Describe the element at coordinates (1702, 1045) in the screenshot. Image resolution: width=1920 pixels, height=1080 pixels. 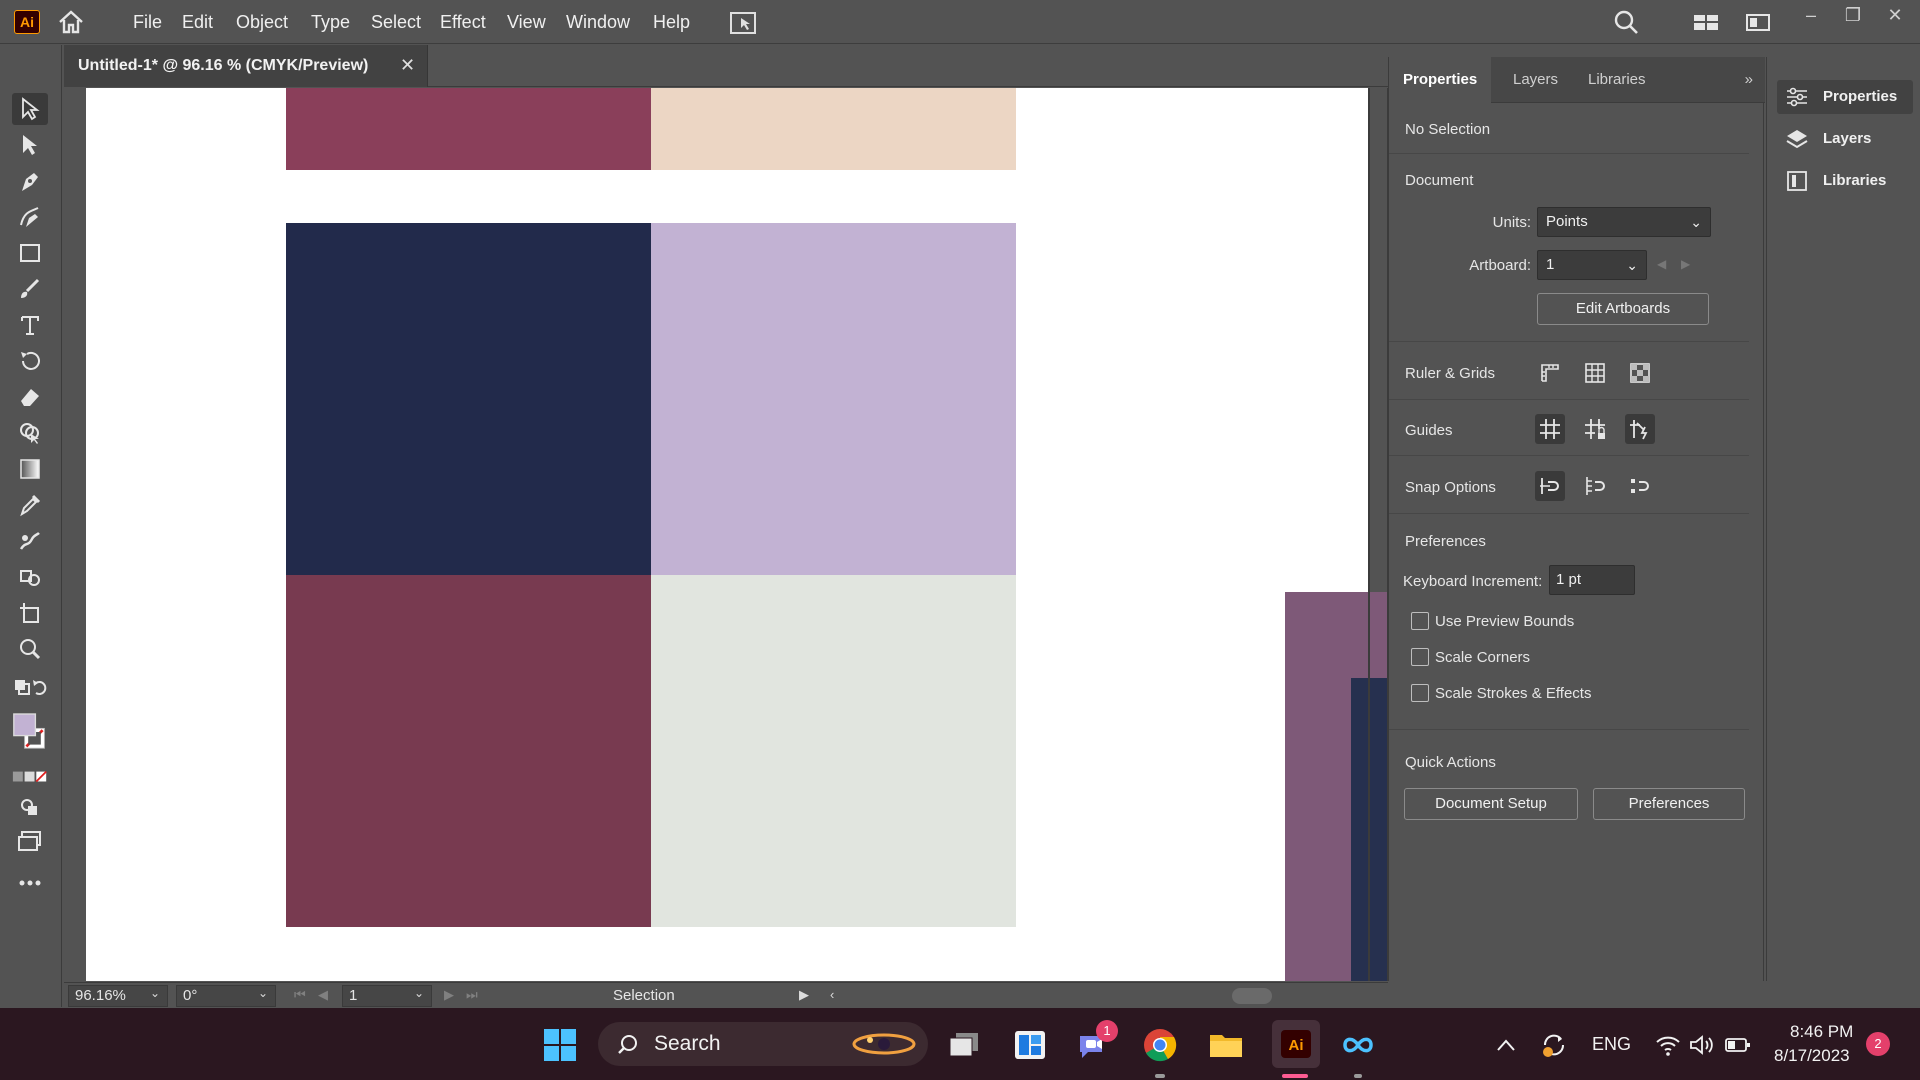
I see `volume-icon` at that location.